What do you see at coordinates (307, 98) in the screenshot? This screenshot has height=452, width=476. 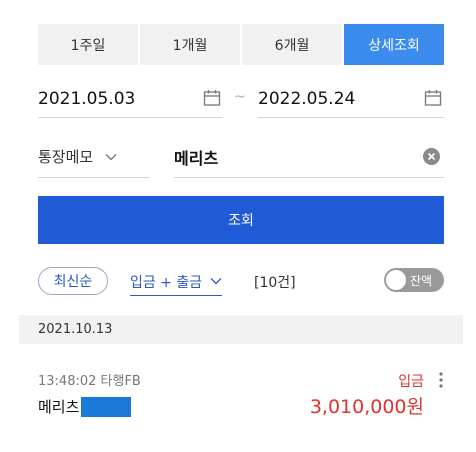 I see `date-to-value: 2022.05.24` at bounding box center [307, 98].